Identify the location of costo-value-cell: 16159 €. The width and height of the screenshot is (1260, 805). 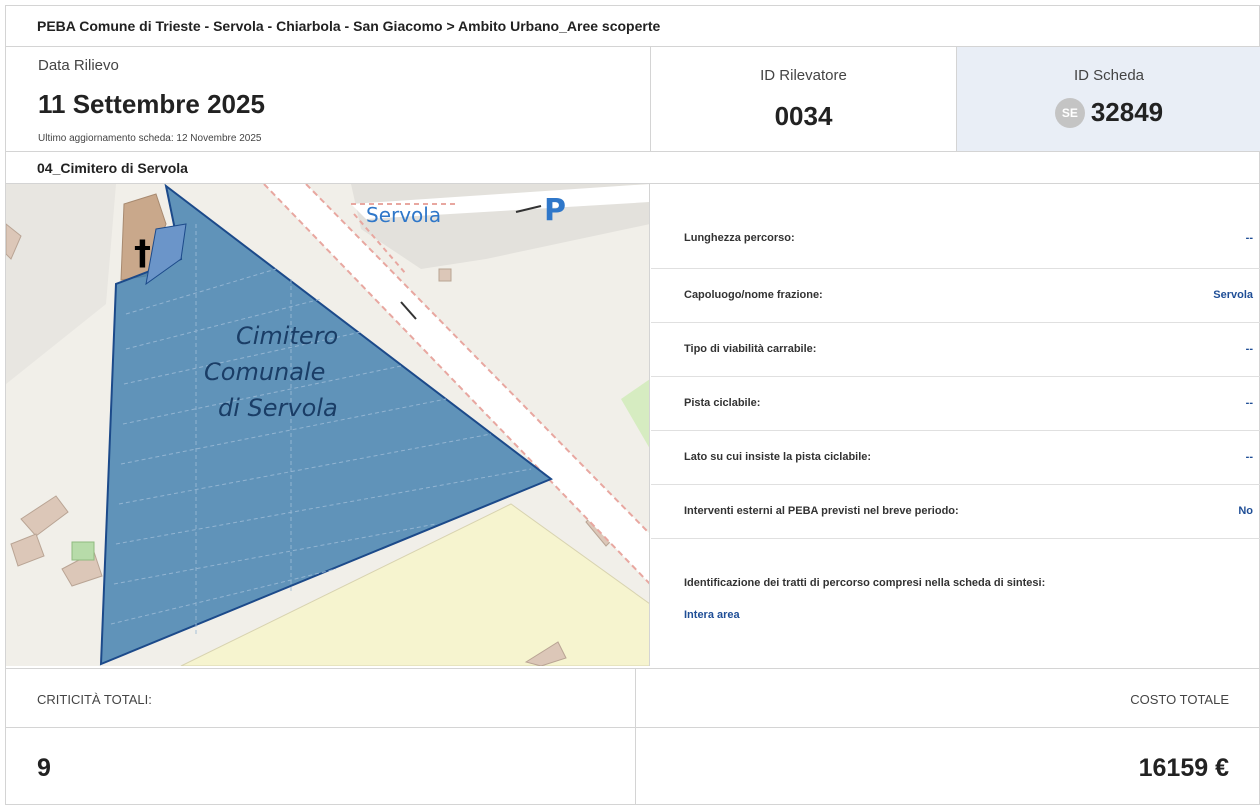
(948, 766).